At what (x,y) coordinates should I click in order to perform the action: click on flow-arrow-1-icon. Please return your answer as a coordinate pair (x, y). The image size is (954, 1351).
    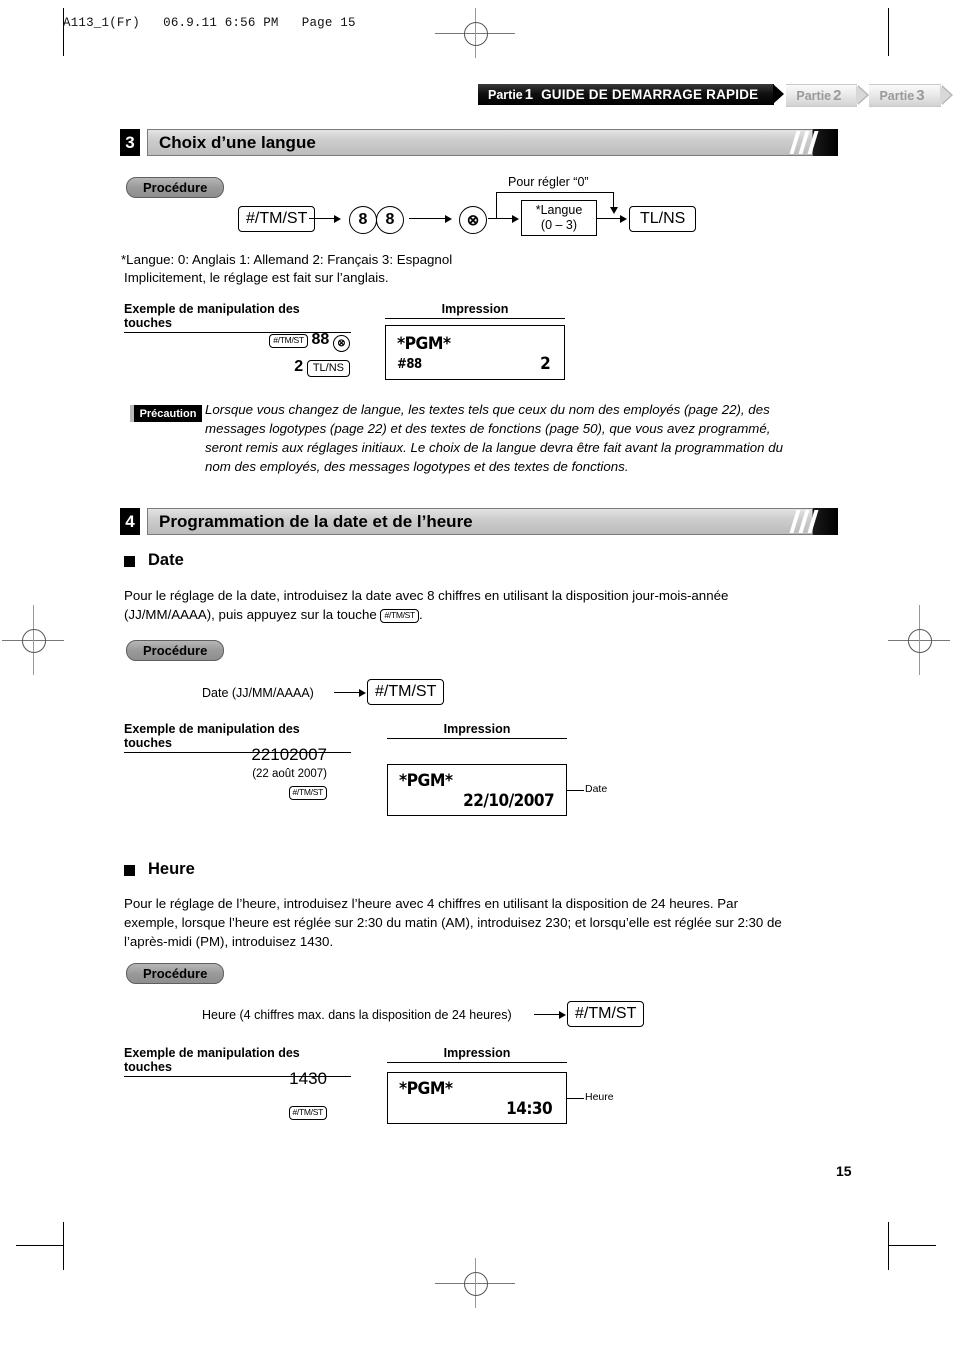
    Looking at the image, I should click on (337, 219).